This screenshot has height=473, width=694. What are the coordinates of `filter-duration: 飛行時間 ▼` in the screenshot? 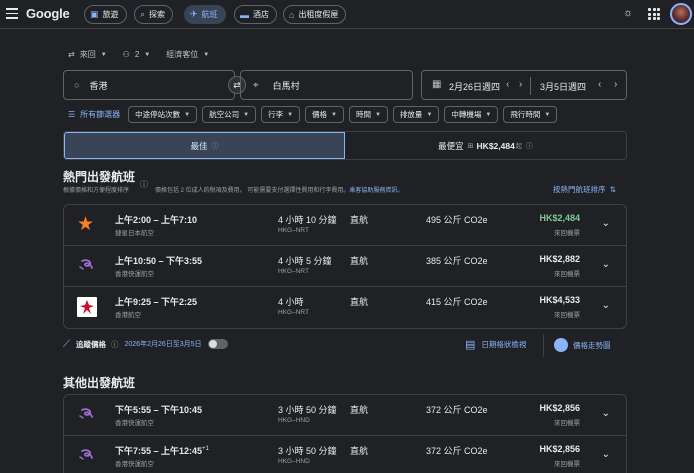 It's located at (530, 114).